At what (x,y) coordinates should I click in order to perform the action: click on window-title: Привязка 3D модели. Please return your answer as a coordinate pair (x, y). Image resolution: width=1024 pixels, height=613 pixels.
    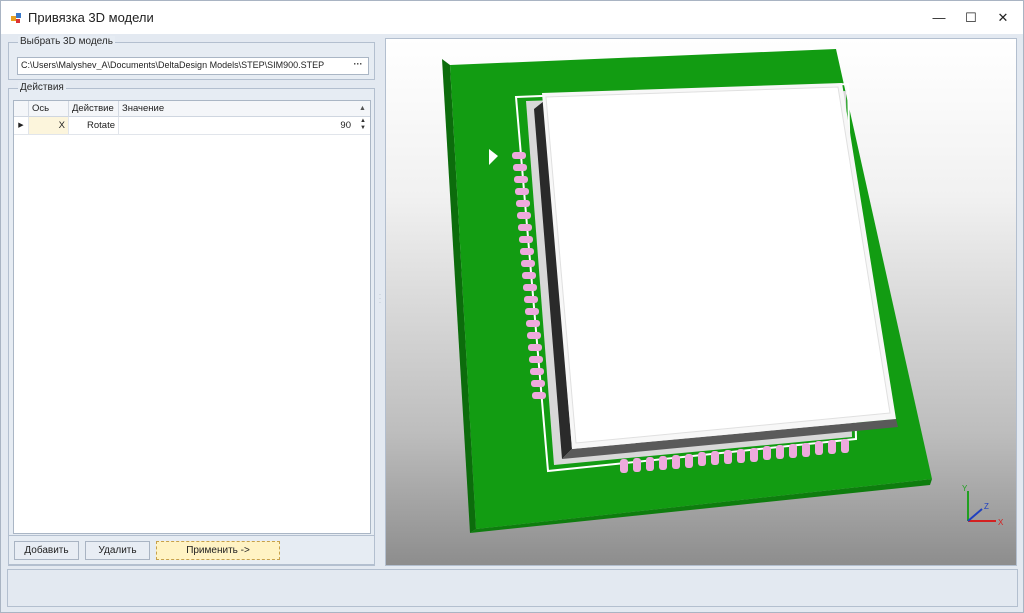
    Looking at the image, I should click on (91, 17).